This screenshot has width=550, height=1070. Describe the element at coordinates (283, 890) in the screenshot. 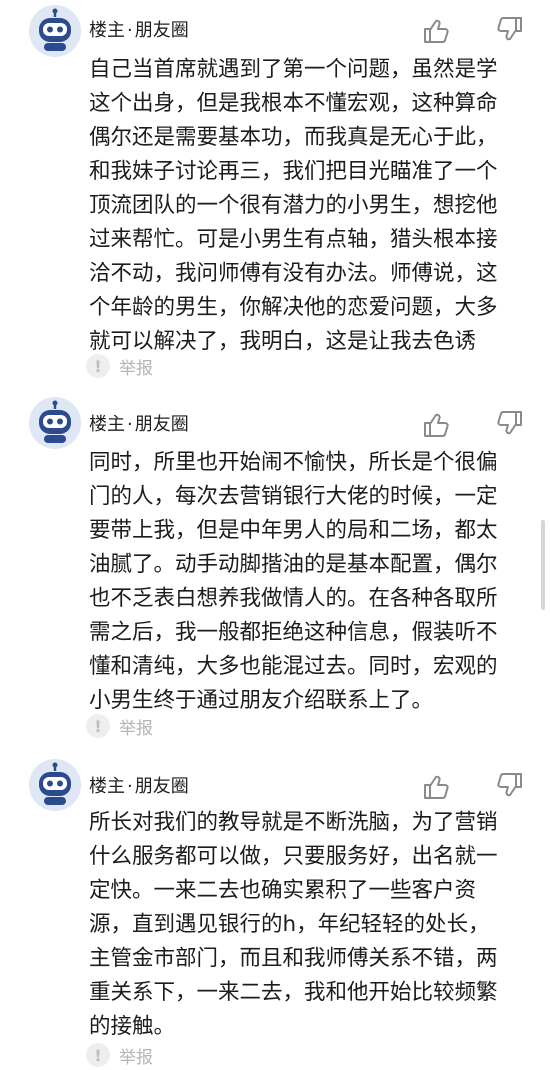

I see `content-line: 定快。一来二去也确实累积了一些客户资` at that location.